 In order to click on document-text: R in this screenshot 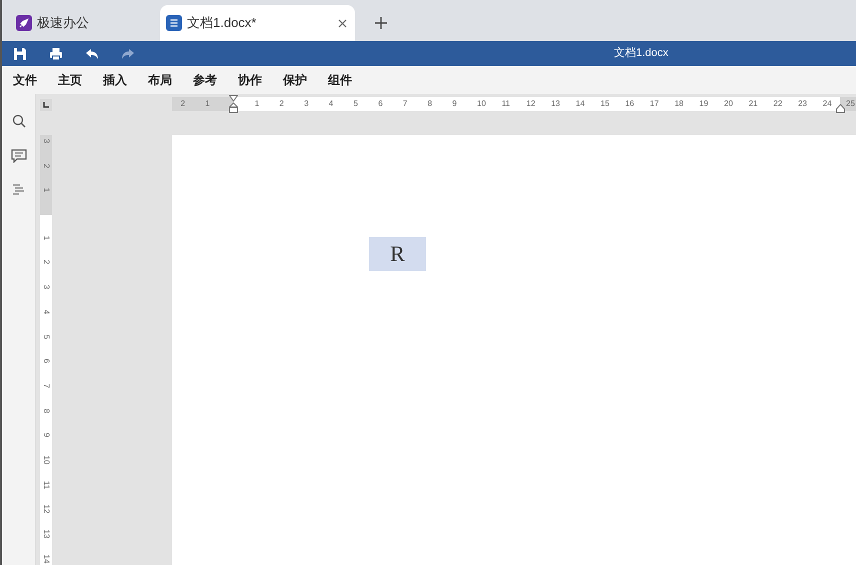, I will do `click(397, 254)`.